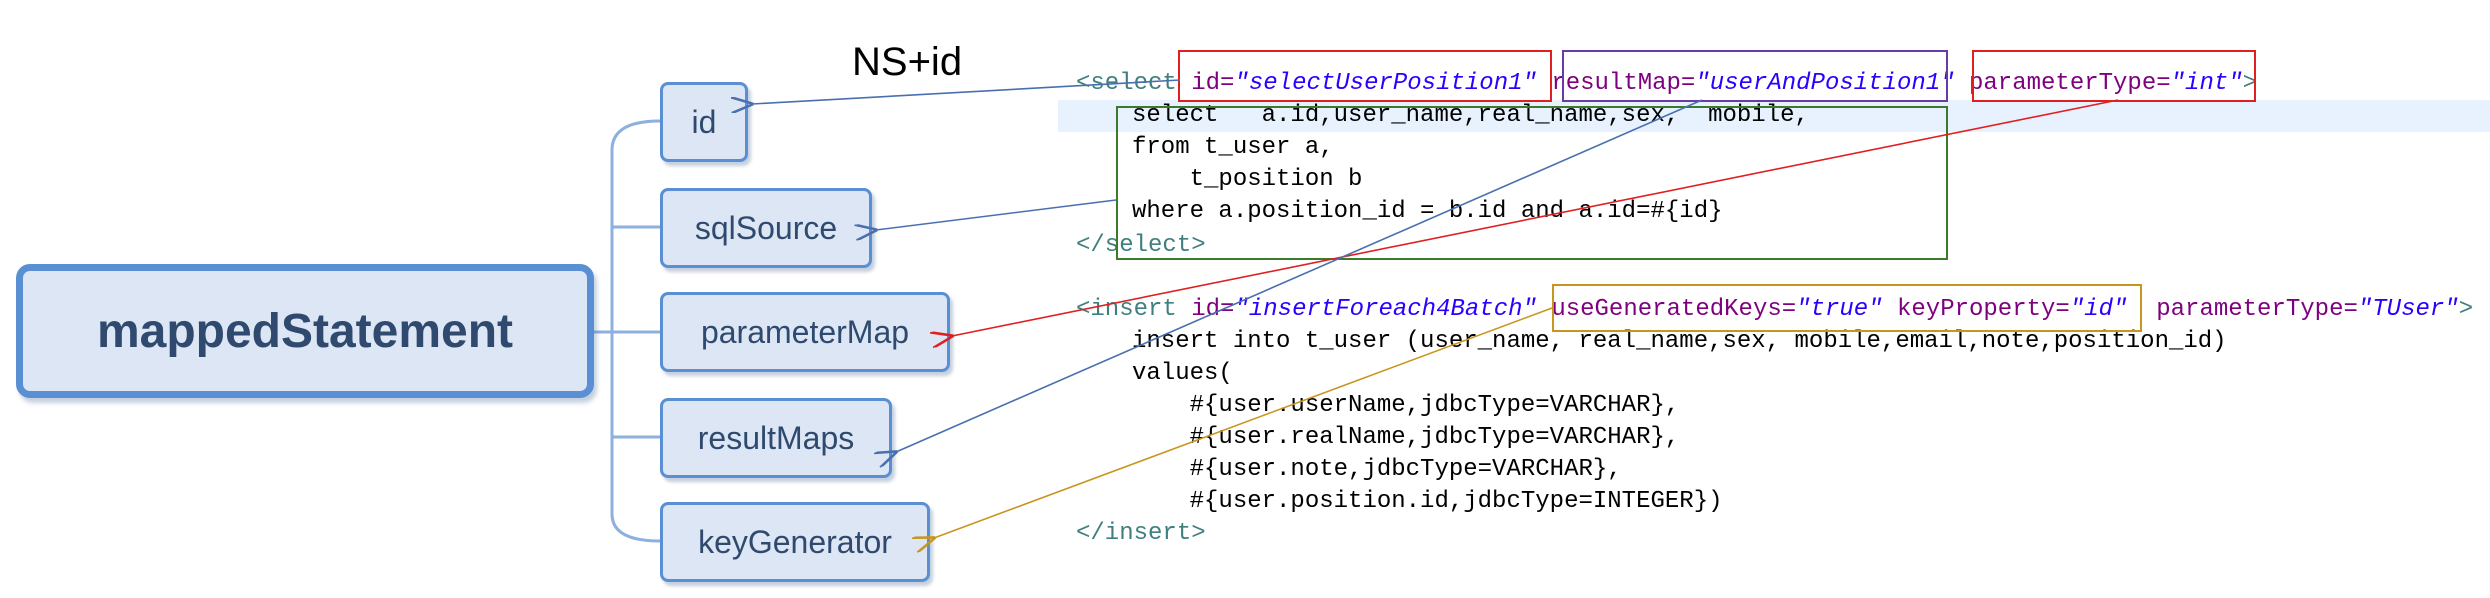 This screenshot has width=2490, height=598. Describe the element at coordinates (1243, 422) in the screenshot. I see `arrow-keygenerator` at that location.